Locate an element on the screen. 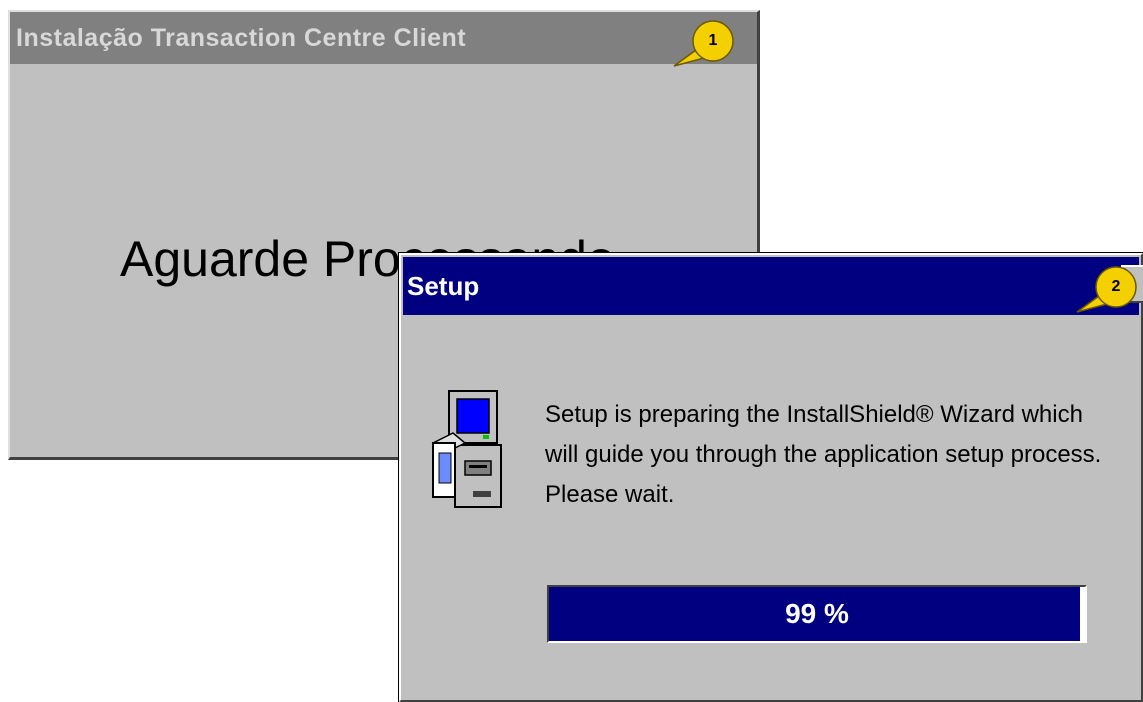 Image resolution: width=1143 pixels, height=702 pixels. progress-label: 99 % is located at coordinates (817, 613).